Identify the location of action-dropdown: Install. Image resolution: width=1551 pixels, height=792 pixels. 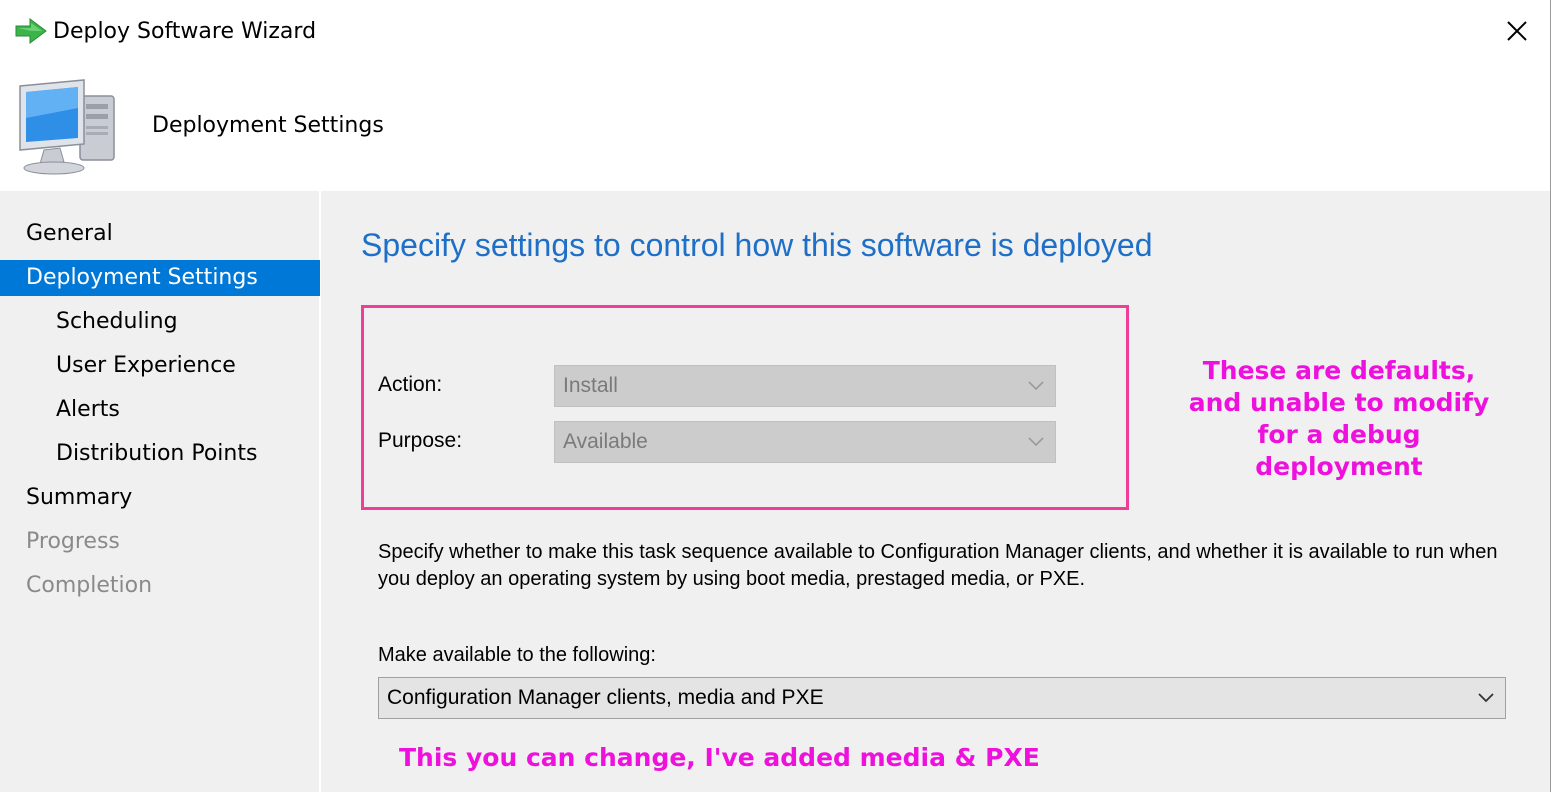
(805, 386).